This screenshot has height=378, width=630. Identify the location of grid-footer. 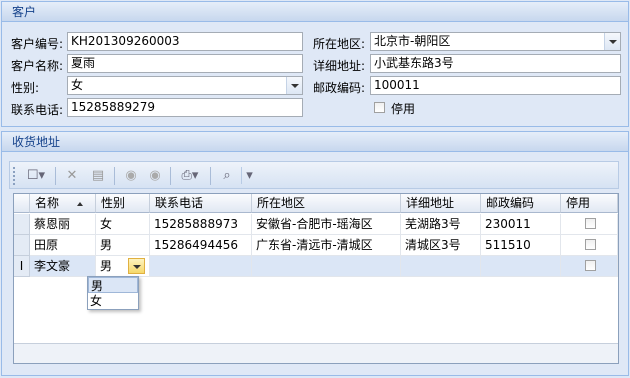
(316, 353).